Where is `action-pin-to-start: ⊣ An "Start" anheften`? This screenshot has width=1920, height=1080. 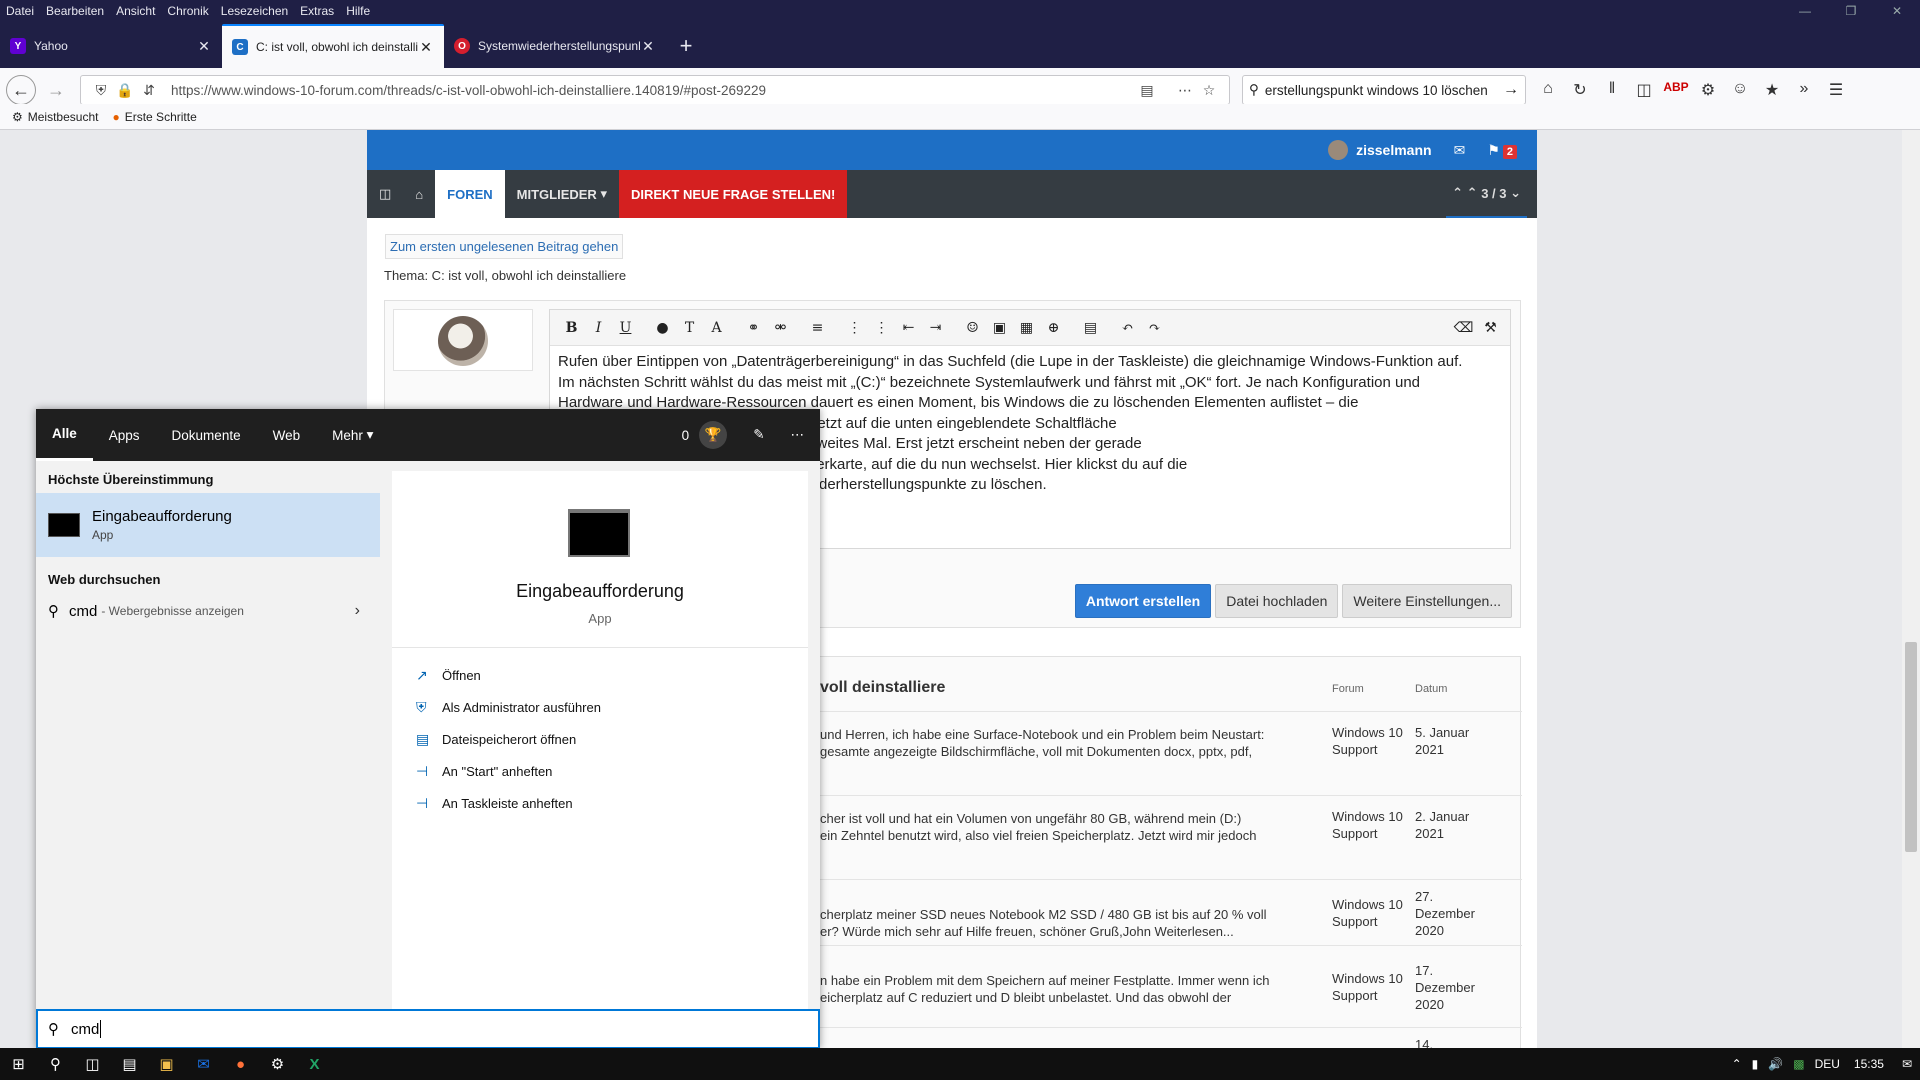
action-pin-to-start: ⊣ An "Start" anheften is located at coordinates (484, 771).